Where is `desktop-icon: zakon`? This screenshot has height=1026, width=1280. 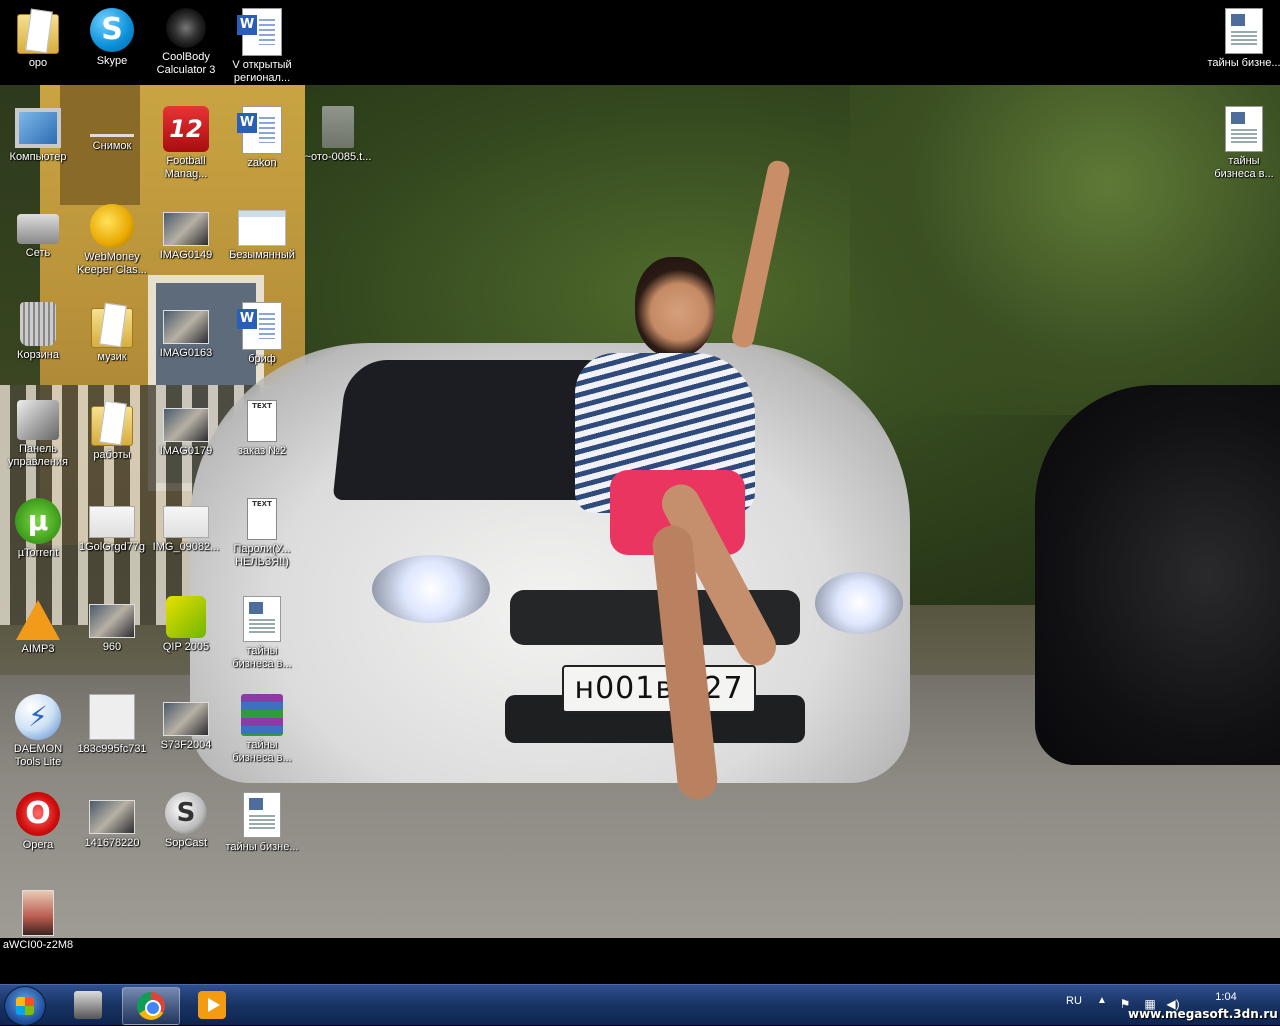
desktop-icon: zakon is located at coordinates (262, 145).